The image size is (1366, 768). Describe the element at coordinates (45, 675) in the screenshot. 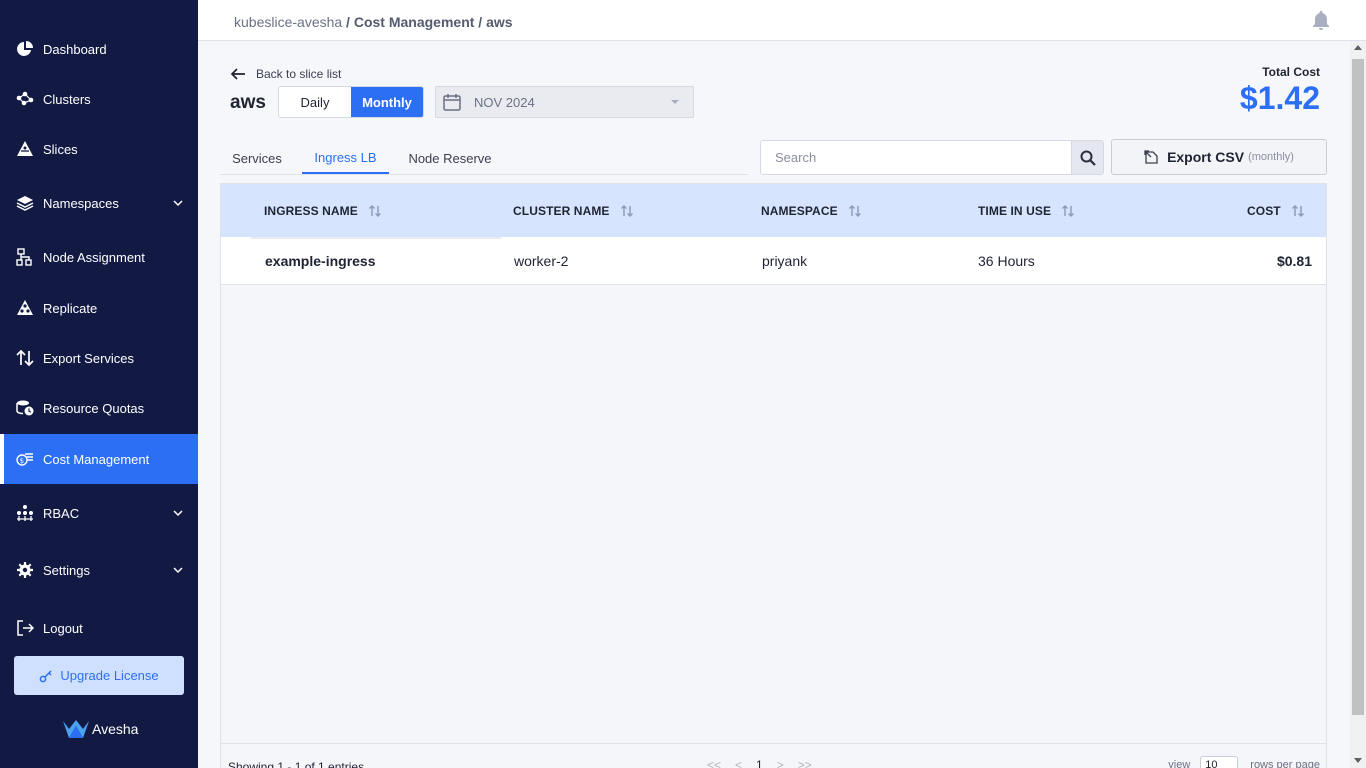

I see `key-icon` at that location.